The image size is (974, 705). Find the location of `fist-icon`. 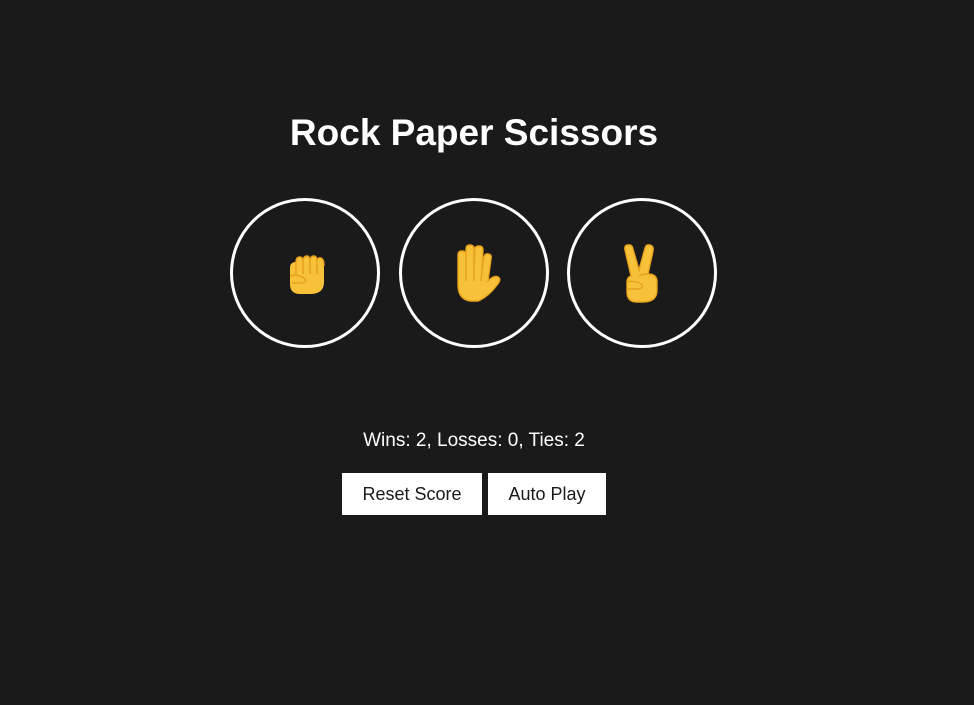

fist-icon is located at coordinates (305, 273).